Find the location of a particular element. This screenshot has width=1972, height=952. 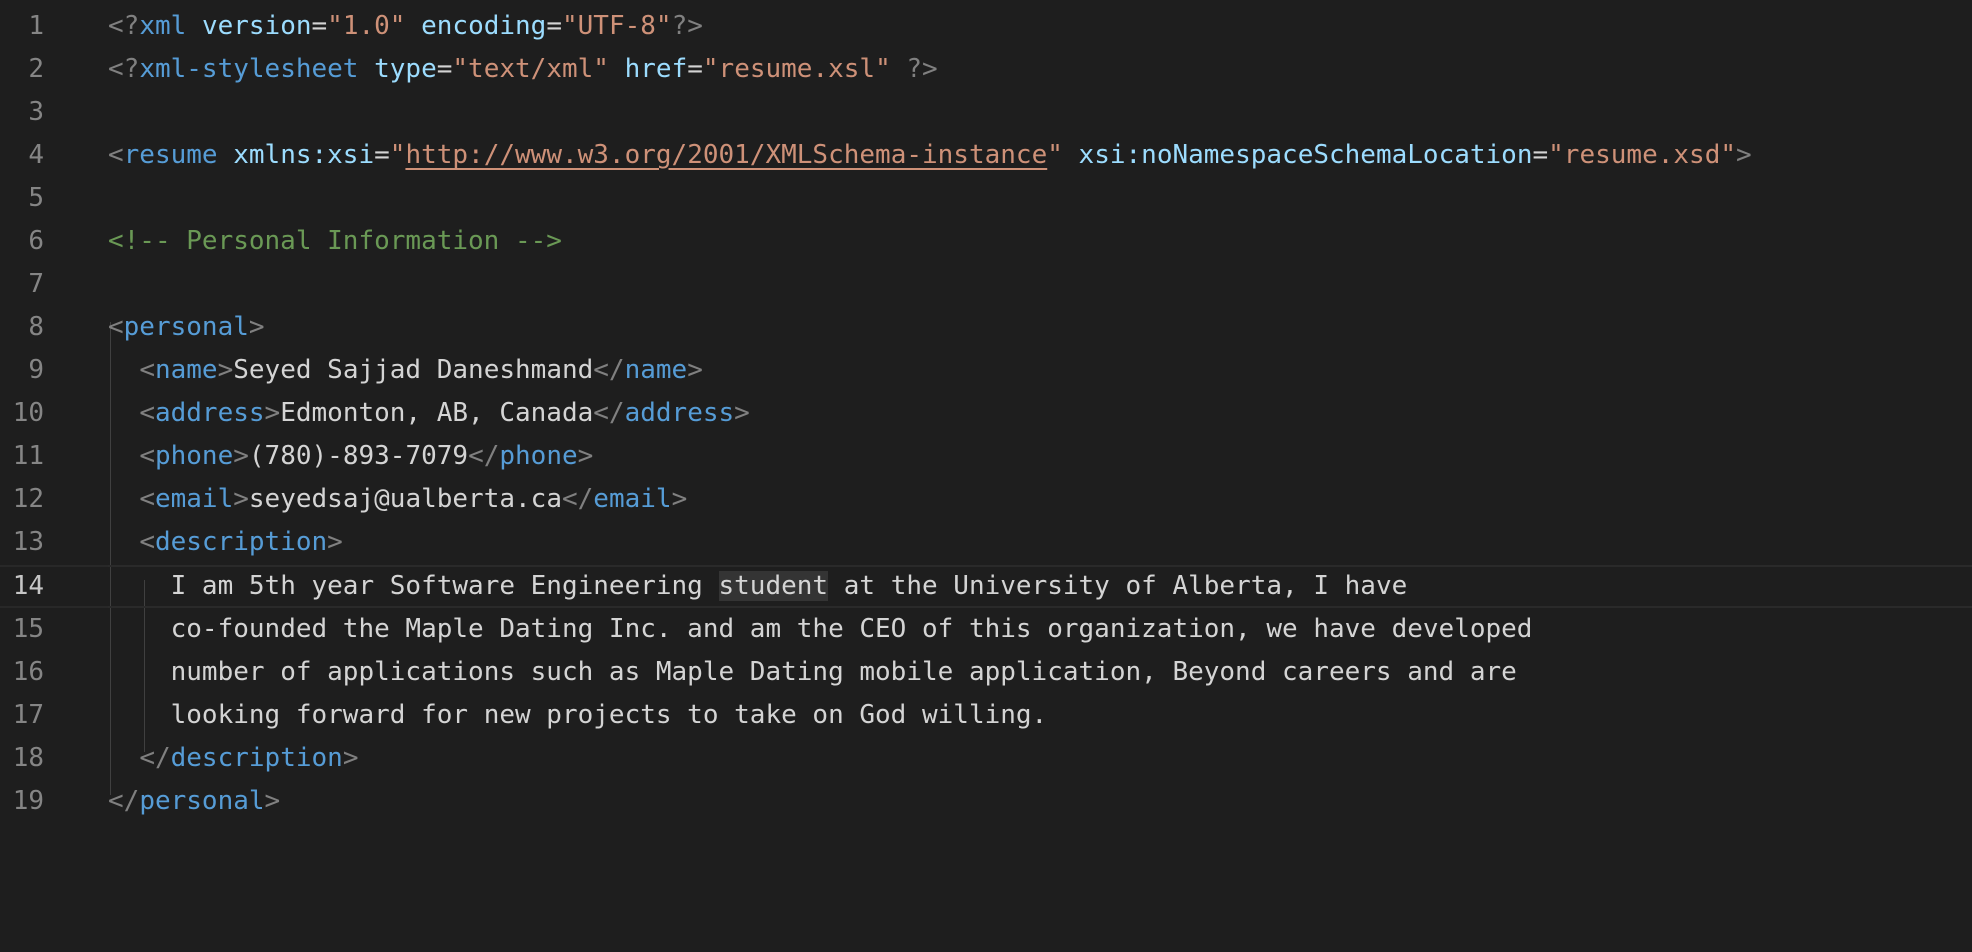

line-content: <?xml version="1.0" encoding="UTF-8"?> is located at coordinates (405, 26).